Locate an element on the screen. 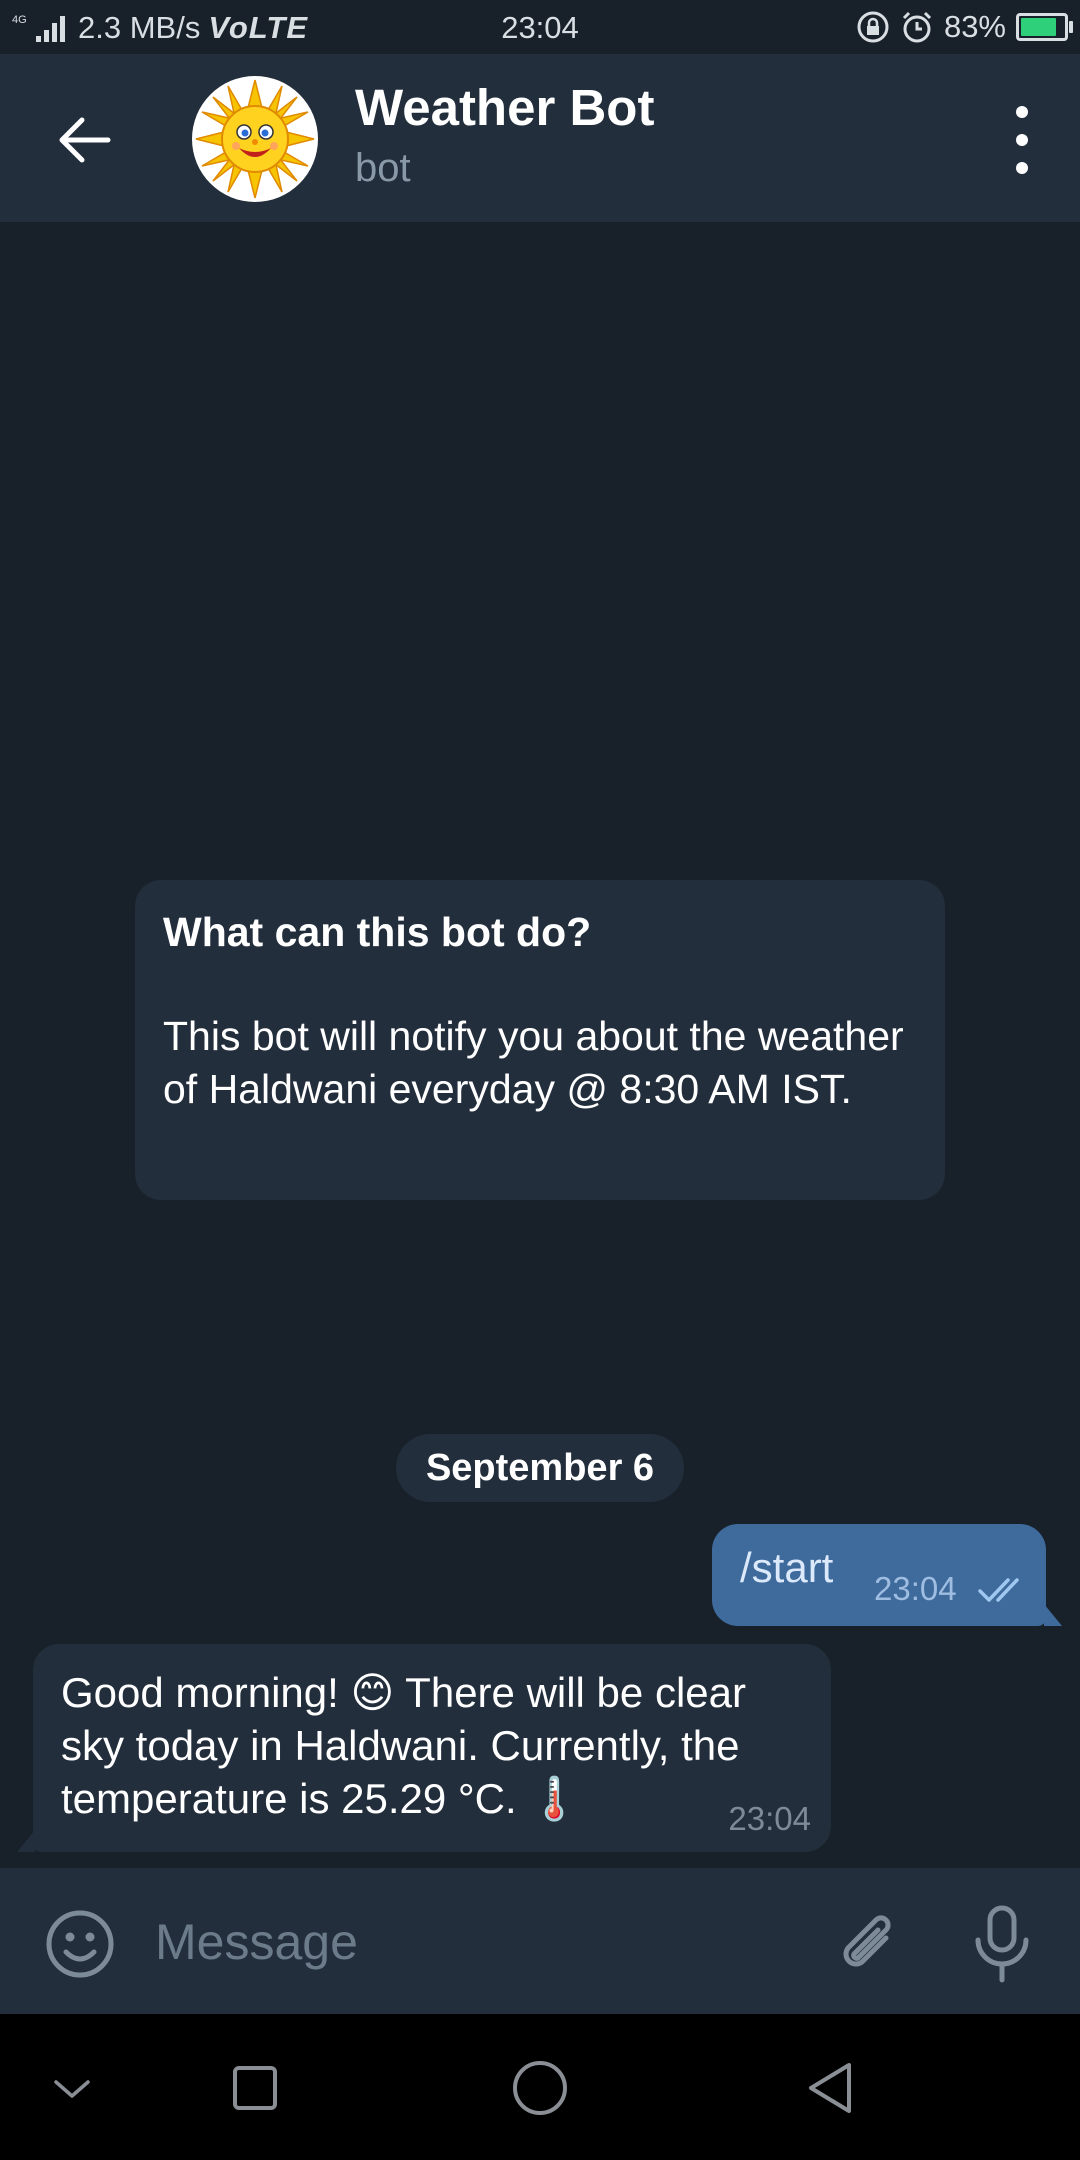 Image resolution: width=1080 pixels, height=2160 pixels. chevron-down-icon is located at coordinates (72, 2089).